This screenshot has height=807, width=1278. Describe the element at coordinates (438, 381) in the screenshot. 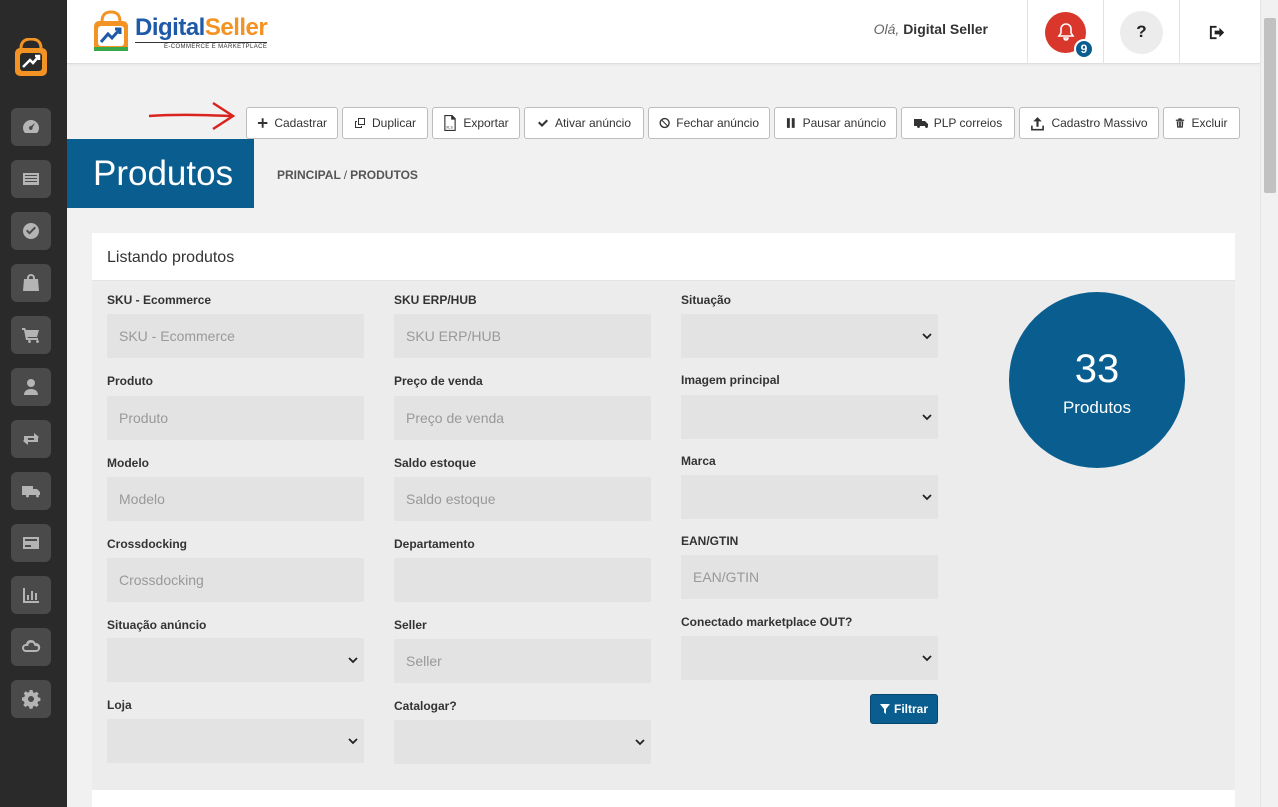

I see `preco-venda-label: Preço de venda` at that location.